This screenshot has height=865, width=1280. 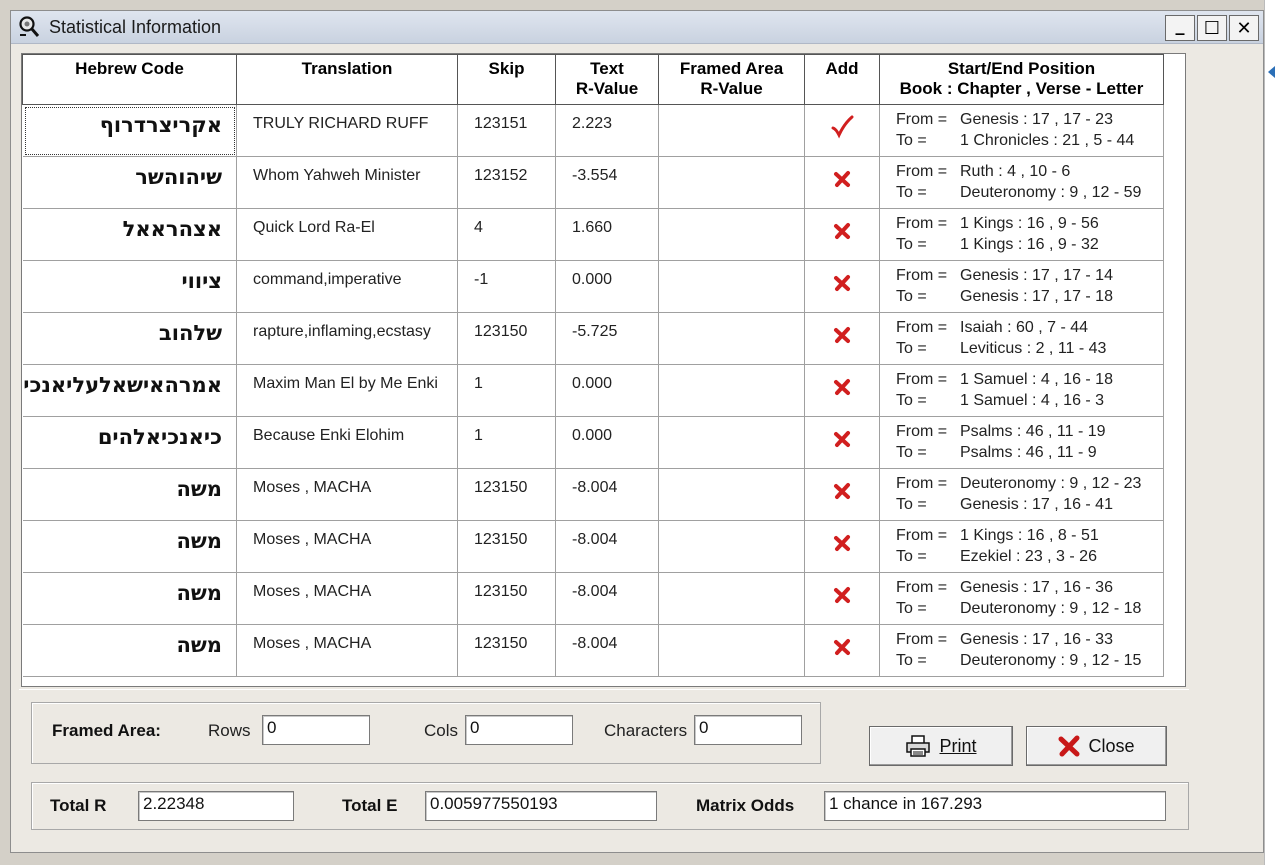 I want to click on col-header-framed-r-value: Framed Area R-Value, so click(x=731, y=79).